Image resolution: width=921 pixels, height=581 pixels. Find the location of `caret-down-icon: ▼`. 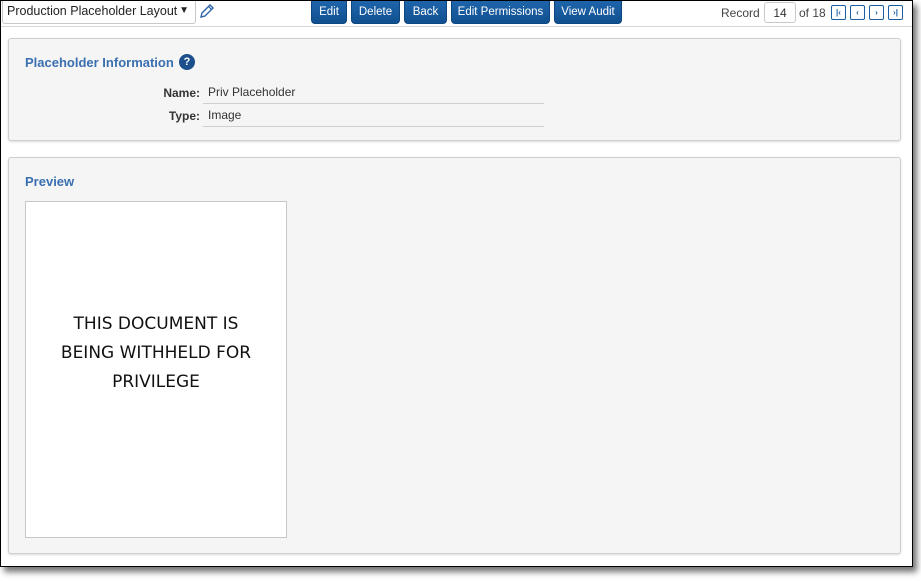

caret-down-icon: ▼ is located at coordinates (184, 10).